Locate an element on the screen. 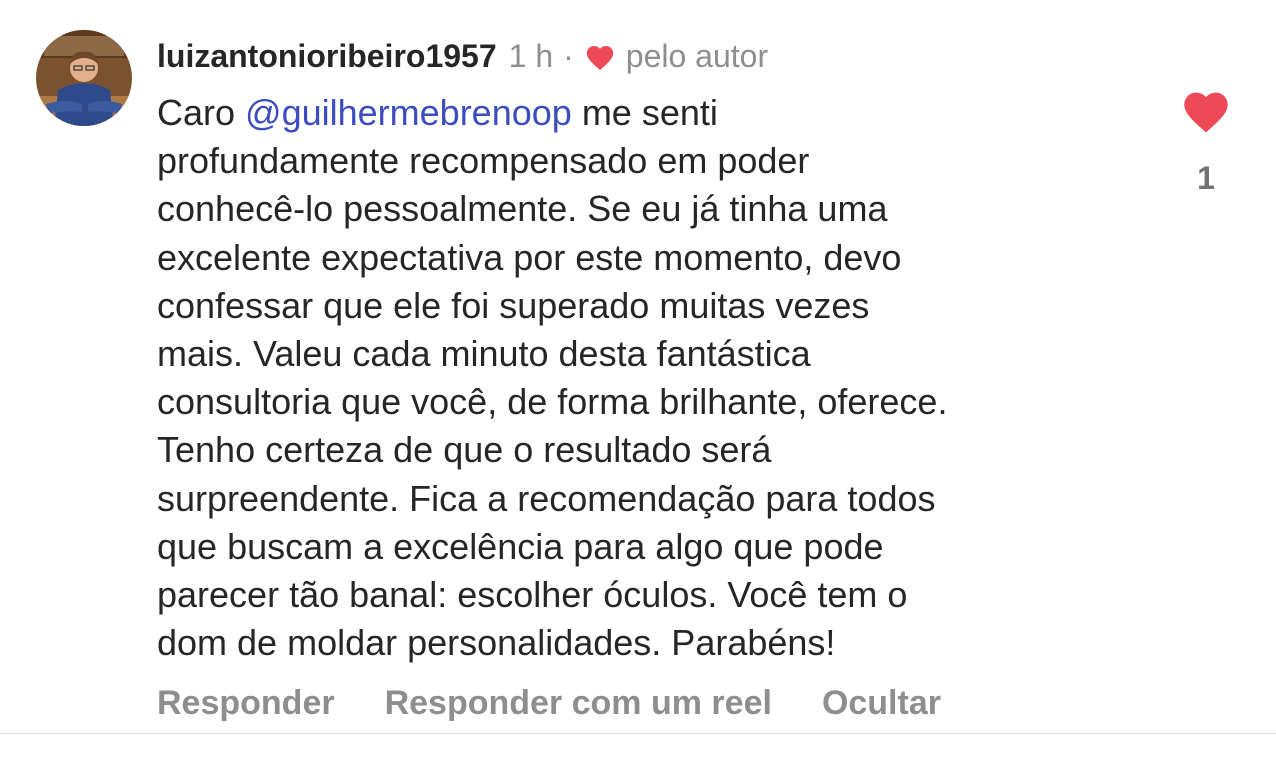 The image size is (1276, 759). comment-actions: Responder Responder com um reel Ocultar is located at coordinates (549, 703).